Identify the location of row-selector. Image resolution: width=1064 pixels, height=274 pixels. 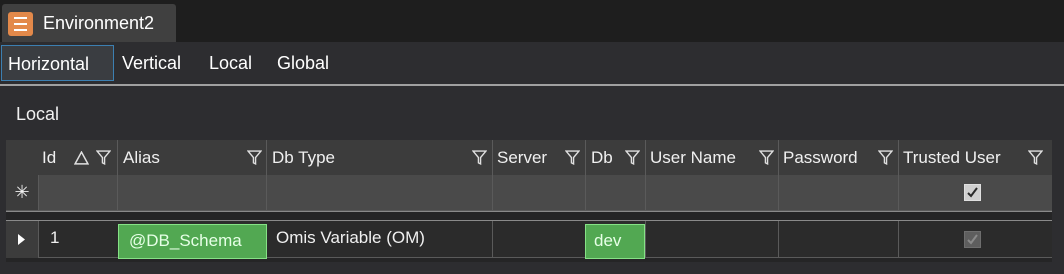
(22, 239).